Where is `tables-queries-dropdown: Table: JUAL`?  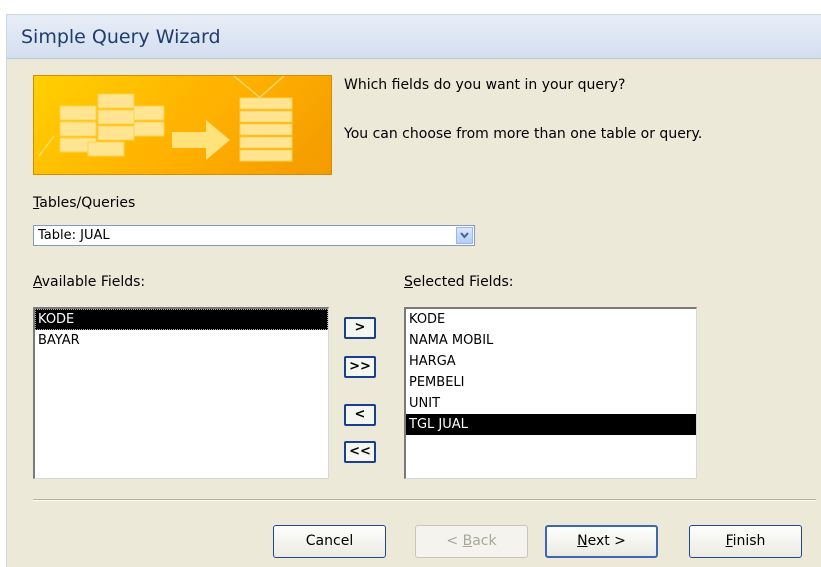 tables-queries-dropdown: Table: JUAL is located at coordinates (254, 235).